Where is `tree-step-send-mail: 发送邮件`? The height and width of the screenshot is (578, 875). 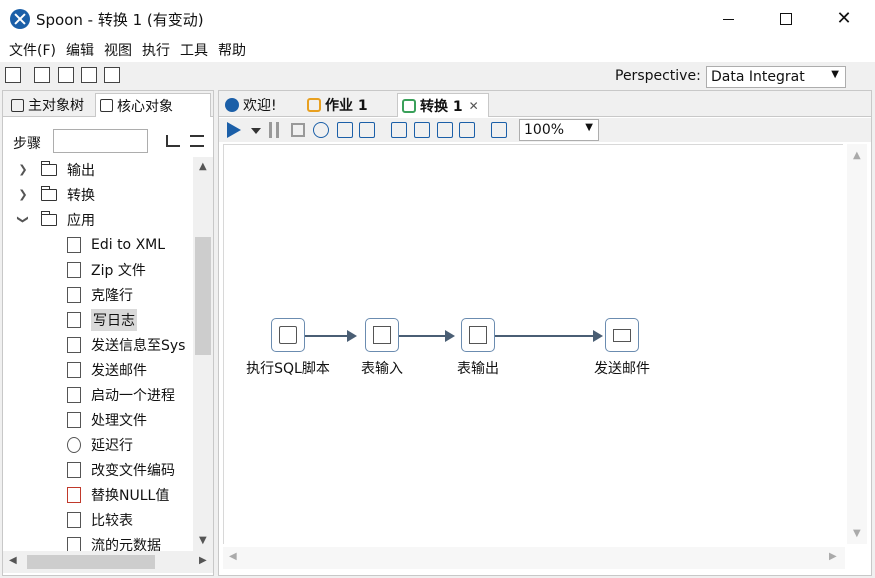 tree-step-send-mail: 发送邮件 is located at coordinates (107, 369).